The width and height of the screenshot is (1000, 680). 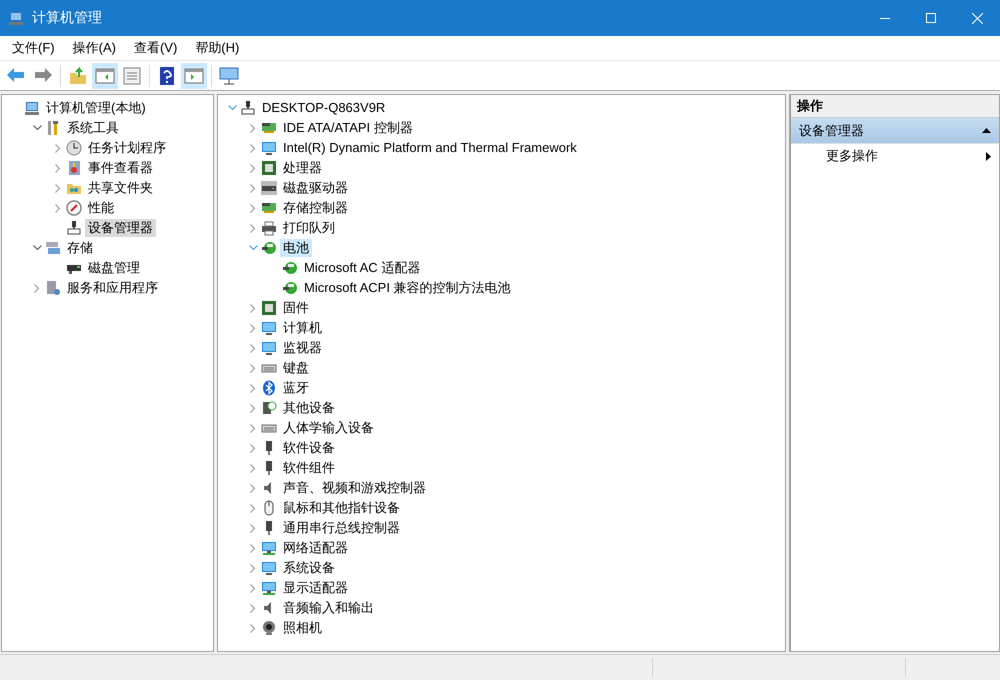 I want to click on tree-item: 共享文件夹, so click(x=120, y=188).